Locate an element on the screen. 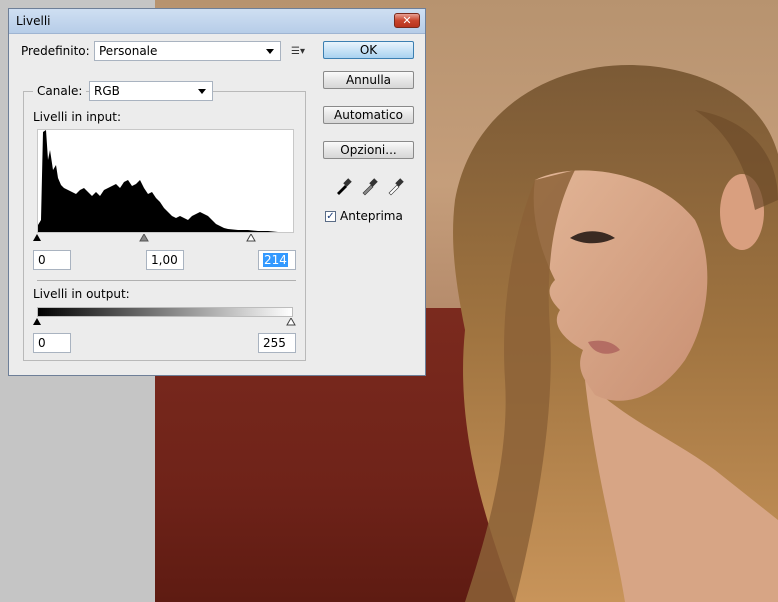 Image resolution: width=778 pixels, height=602 pixels. white-eyedropper-icon is located at coordinates (395, 186).